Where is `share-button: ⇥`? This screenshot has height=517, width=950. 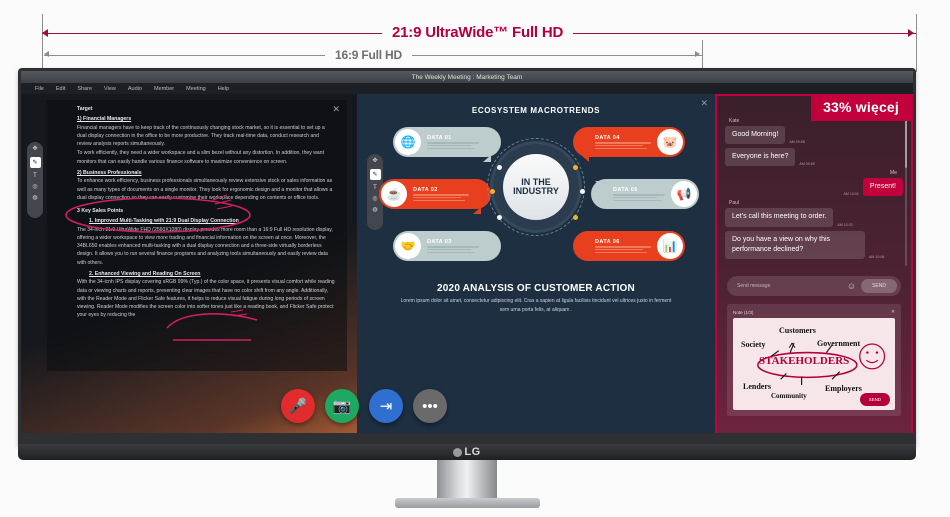
share-button: ⇥ is located at coordinates (386, 406).